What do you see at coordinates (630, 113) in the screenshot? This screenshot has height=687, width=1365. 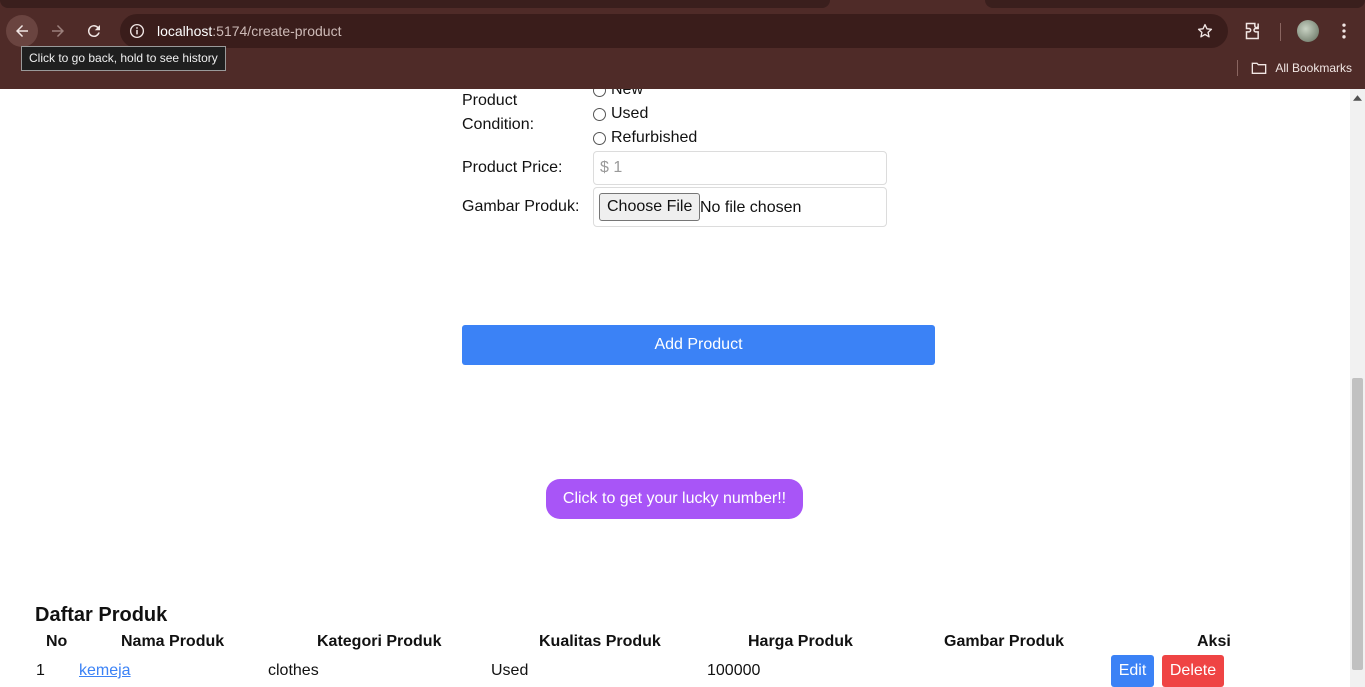 I see `condition-option-label: Used` at bounding box center [630, 113].